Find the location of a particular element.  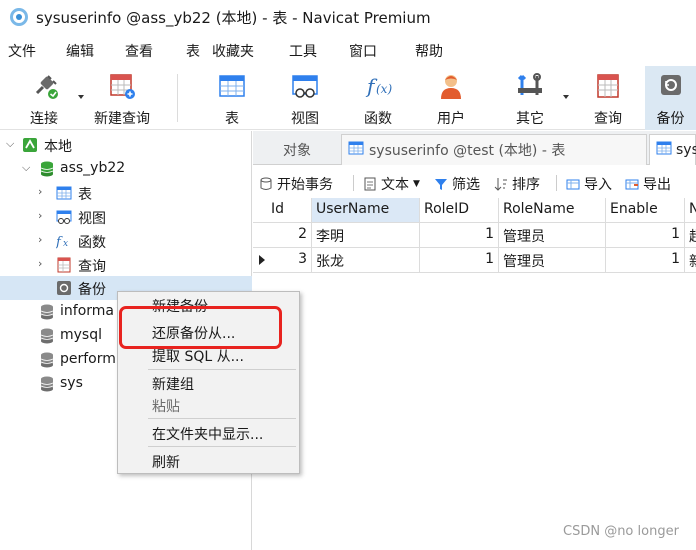

navicat-logo-icon is located at coordinates (19, 17).